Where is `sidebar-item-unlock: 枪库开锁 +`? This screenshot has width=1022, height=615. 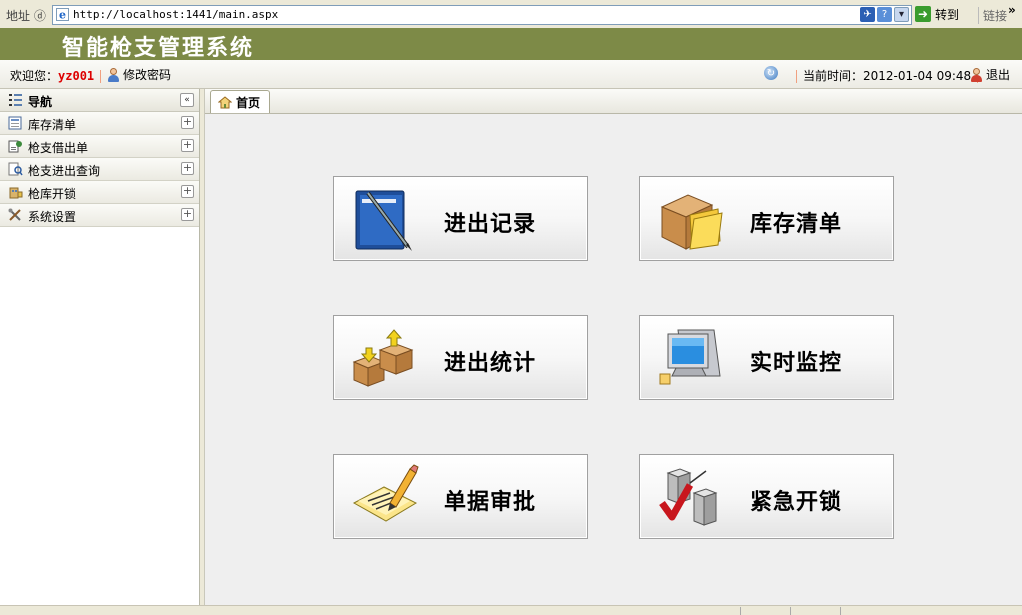
sidebar-item-unlock: 枪库开锁 + is located at coordinates (99, 192).